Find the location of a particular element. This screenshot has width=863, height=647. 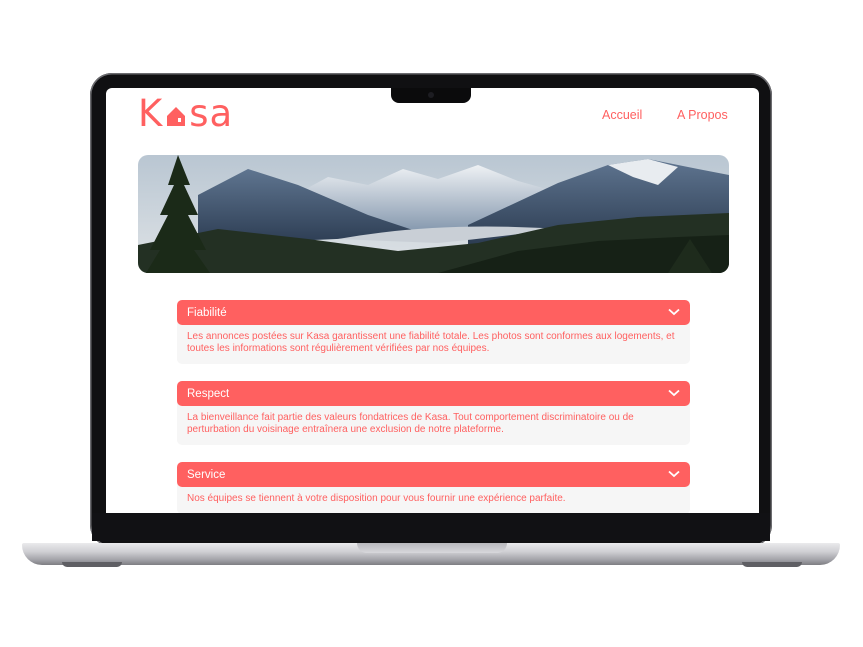

accordion-header-service: Service is located at coordinates (433, 474).